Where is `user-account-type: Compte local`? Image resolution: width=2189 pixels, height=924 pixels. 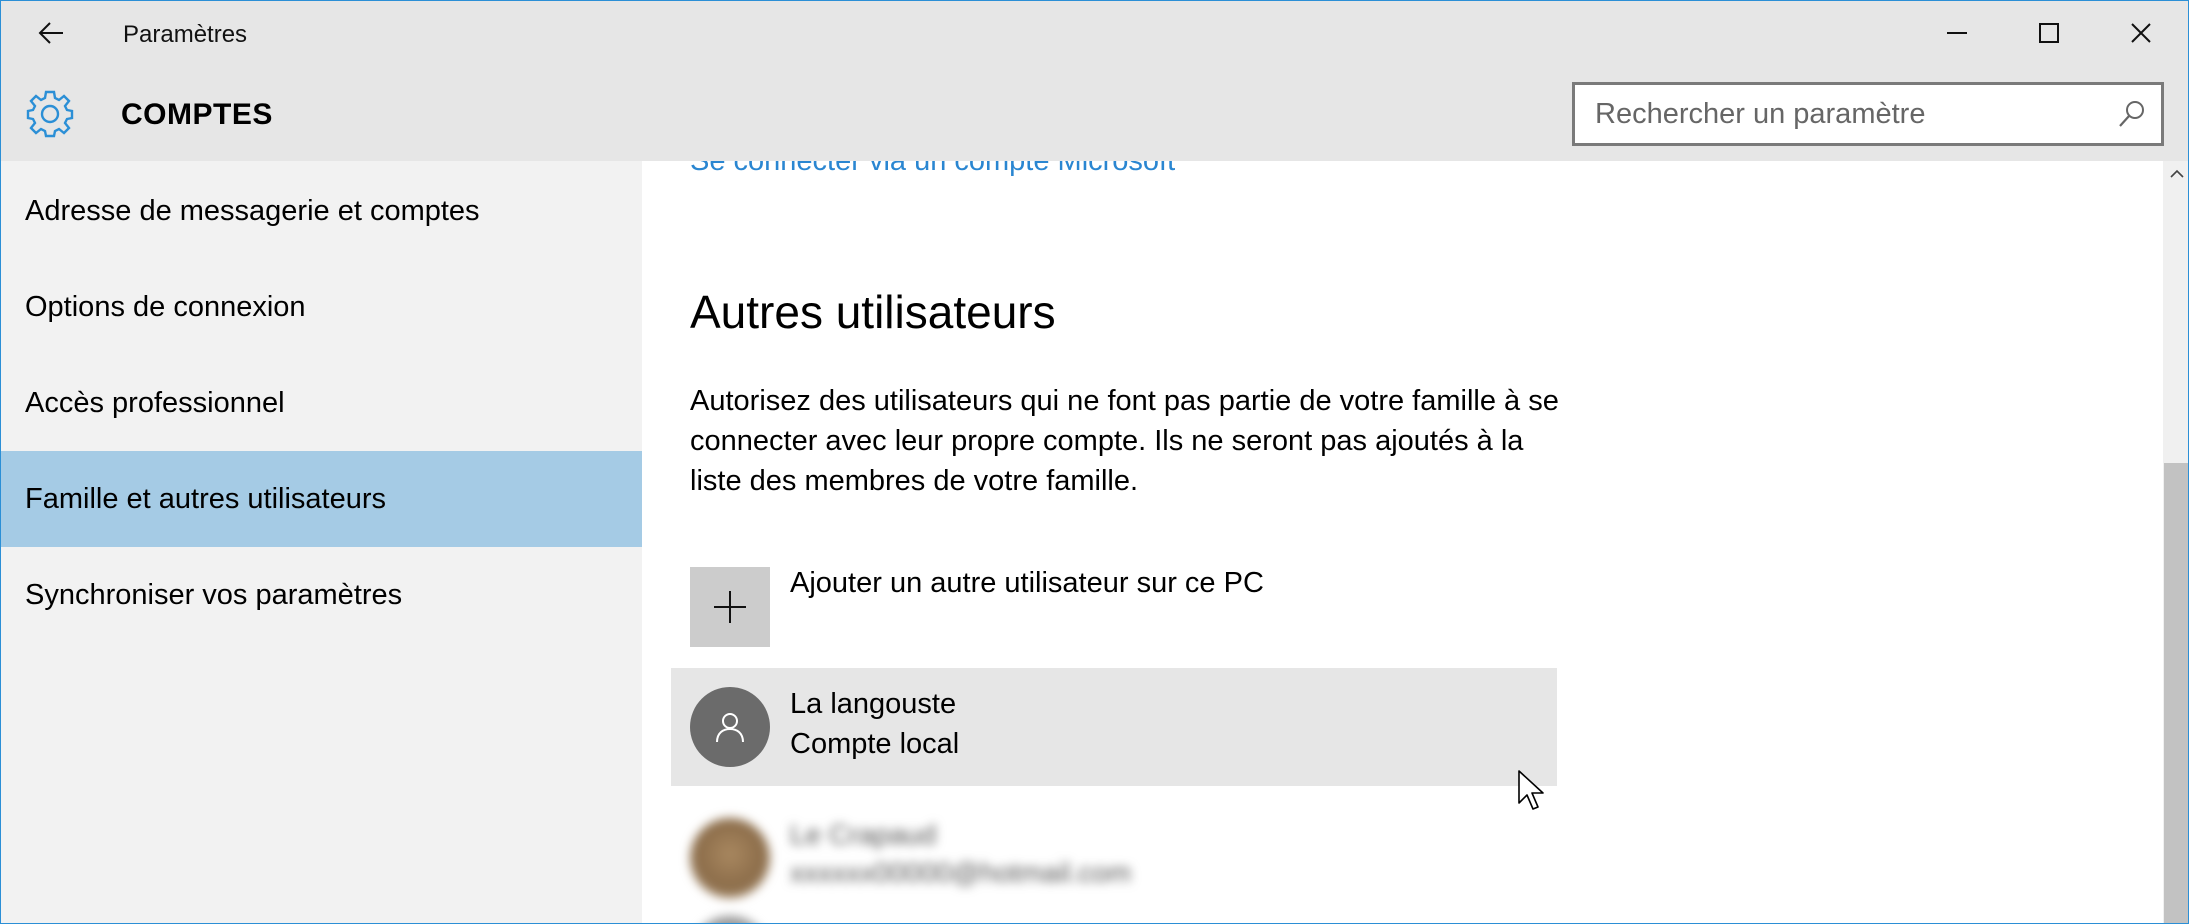
user-account-type: Compte local is located at coordinates (875, 744).